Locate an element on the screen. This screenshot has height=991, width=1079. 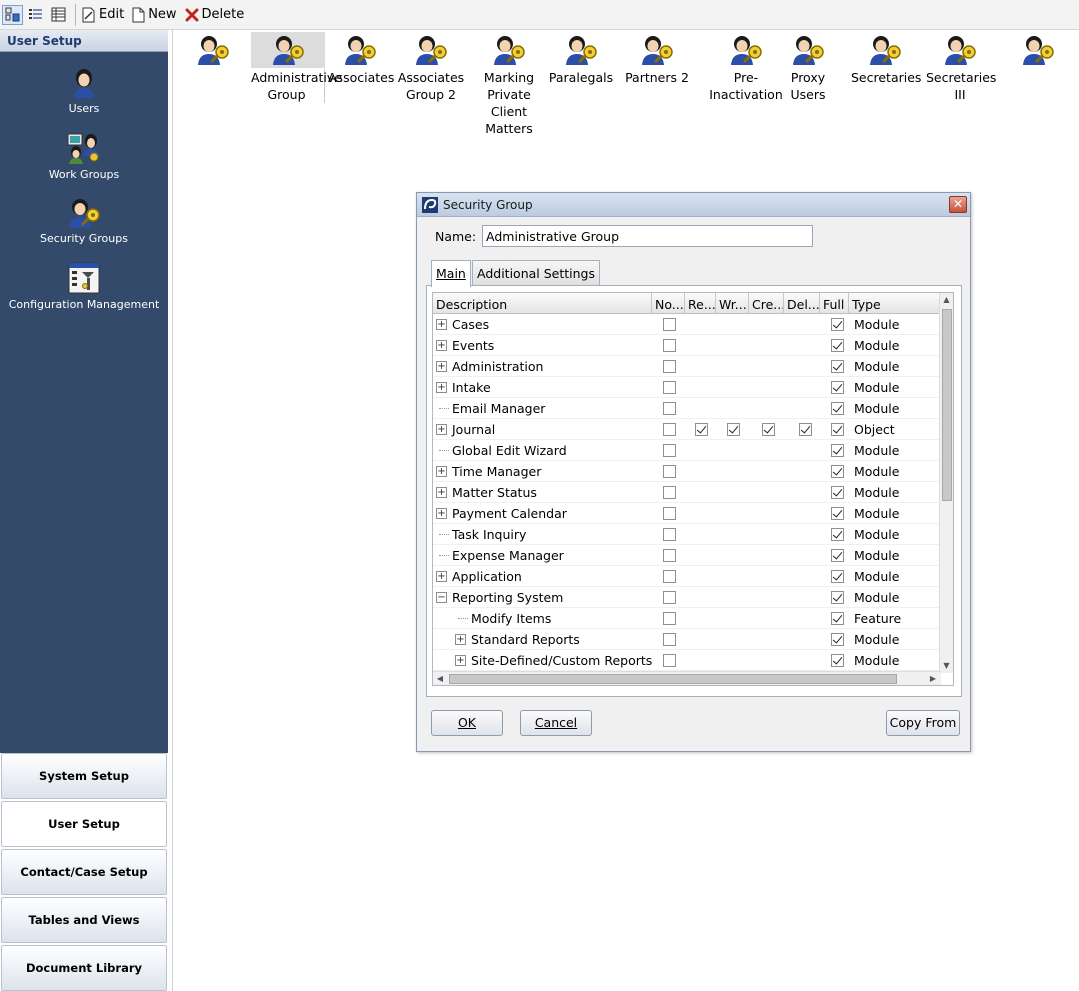
table-row: Modify Items Feature is located at coordinates (687, 618).